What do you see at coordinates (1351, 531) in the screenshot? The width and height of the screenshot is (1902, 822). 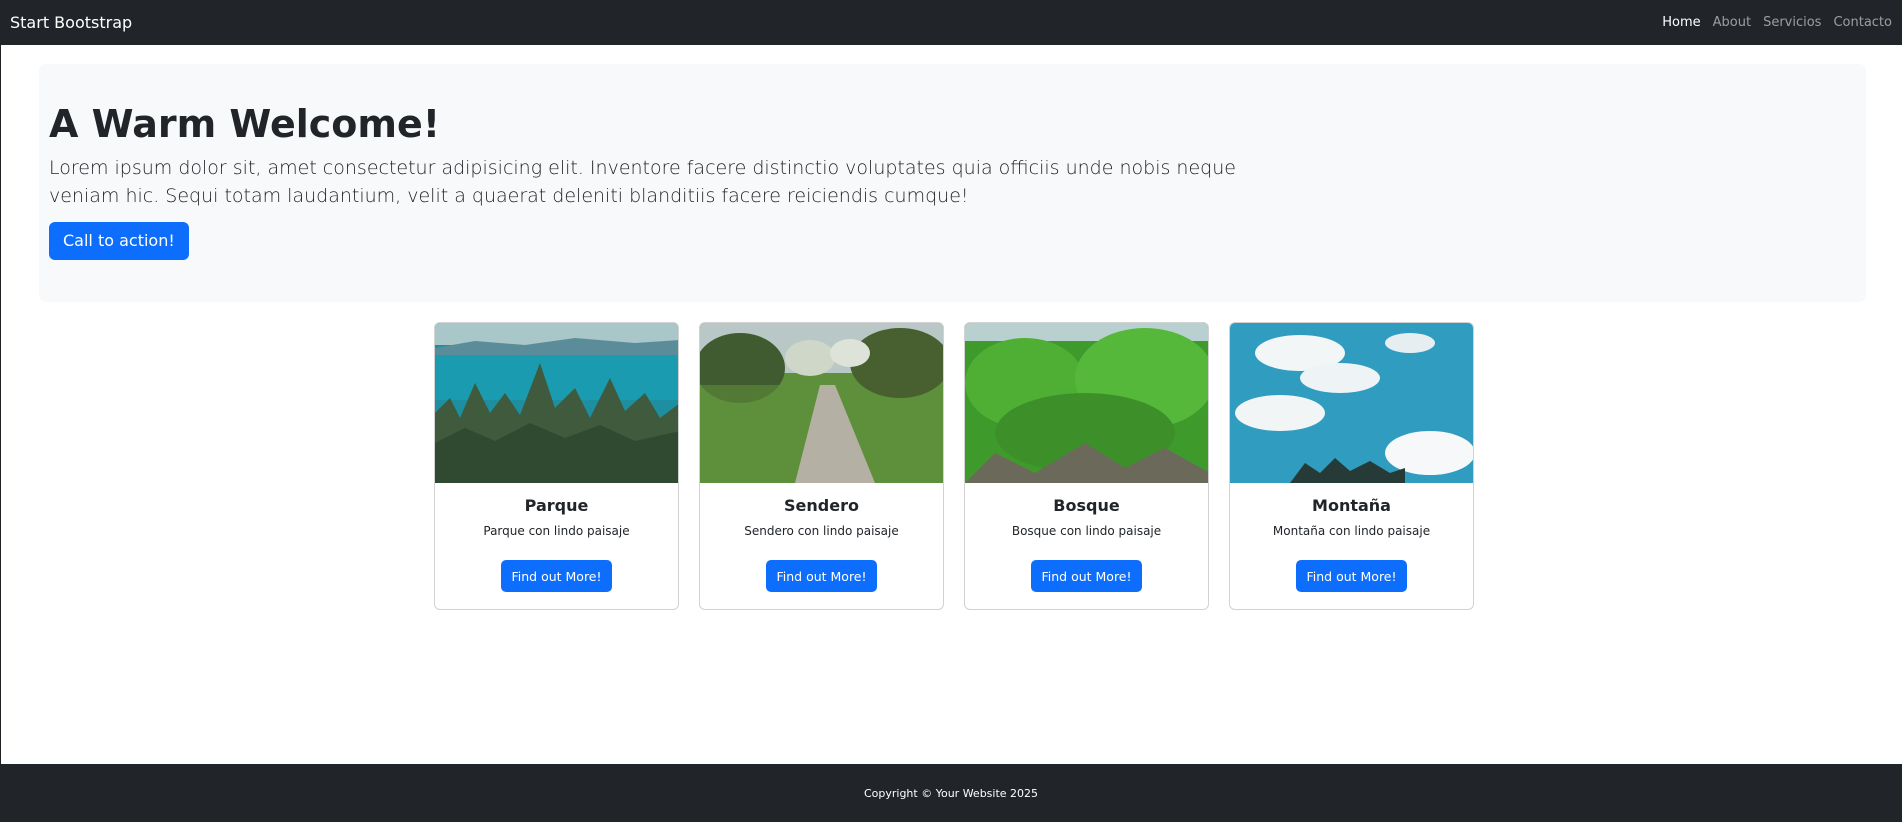 I see `card-text: Montaña con lindo paisaje` at bounding box center [1351, 531].